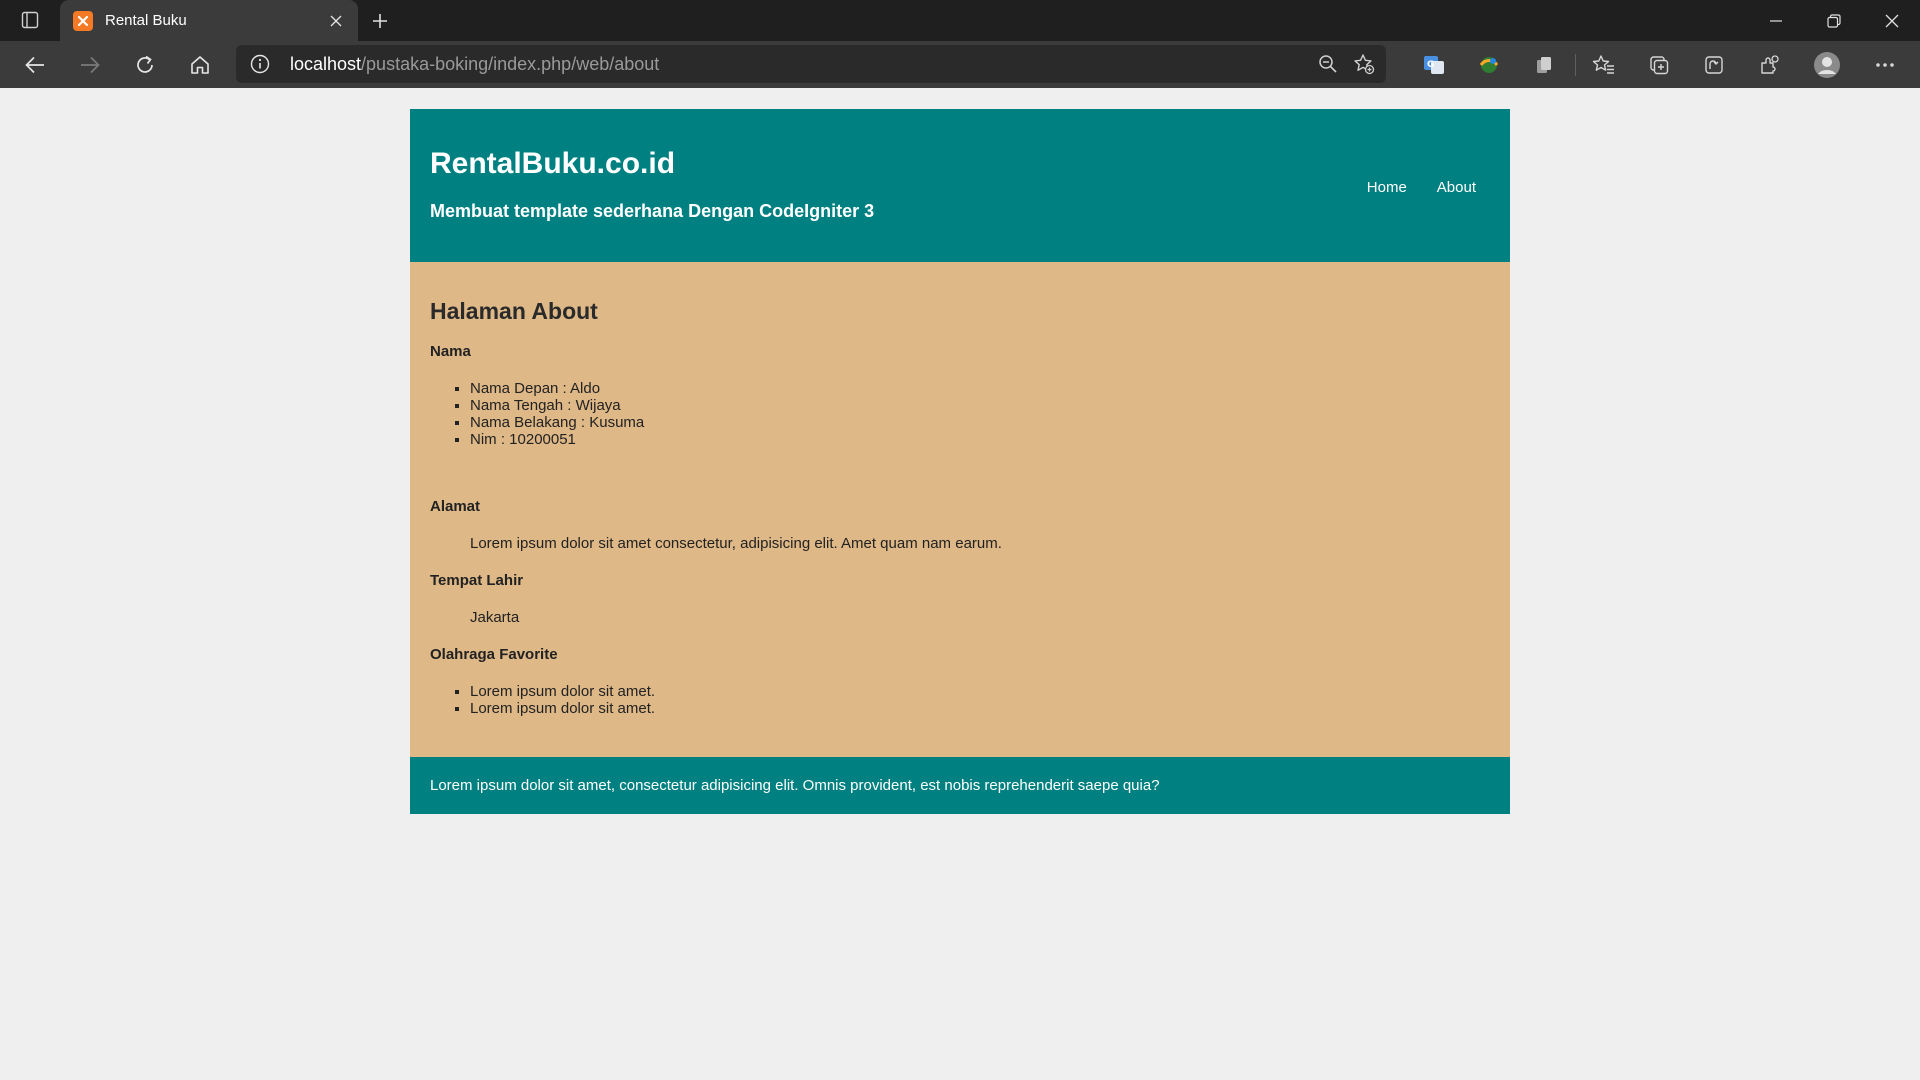  Describe the element at coordinates (553, 163) in the screenshot. I see `site-title: RentalBuku.co.id` at that location.